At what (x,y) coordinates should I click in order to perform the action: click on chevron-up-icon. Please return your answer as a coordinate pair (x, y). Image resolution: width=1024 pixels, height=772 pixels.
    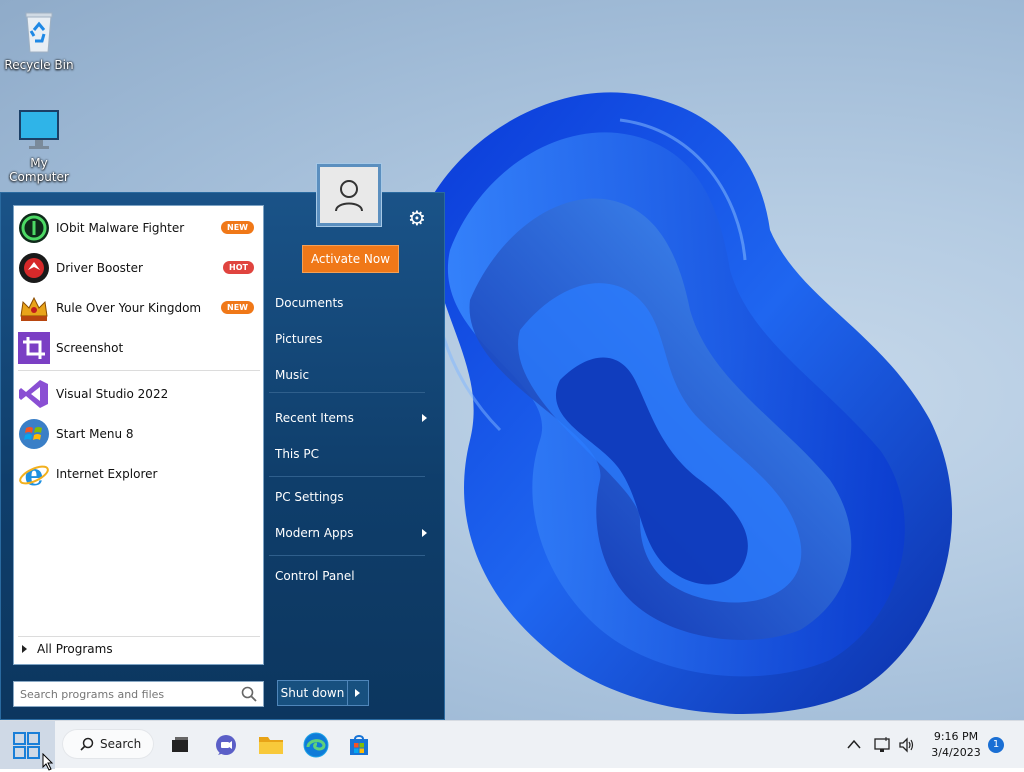
    Looking at the image, I should click on (854, 744).